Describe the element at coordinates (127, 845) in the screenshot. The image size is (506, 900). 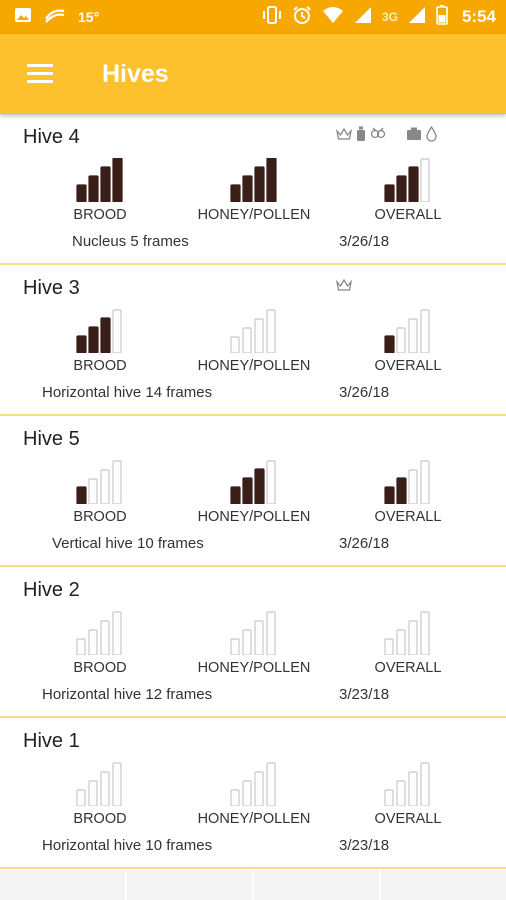
I see `hive-description: Horizontal hive 10 frames` at that location.